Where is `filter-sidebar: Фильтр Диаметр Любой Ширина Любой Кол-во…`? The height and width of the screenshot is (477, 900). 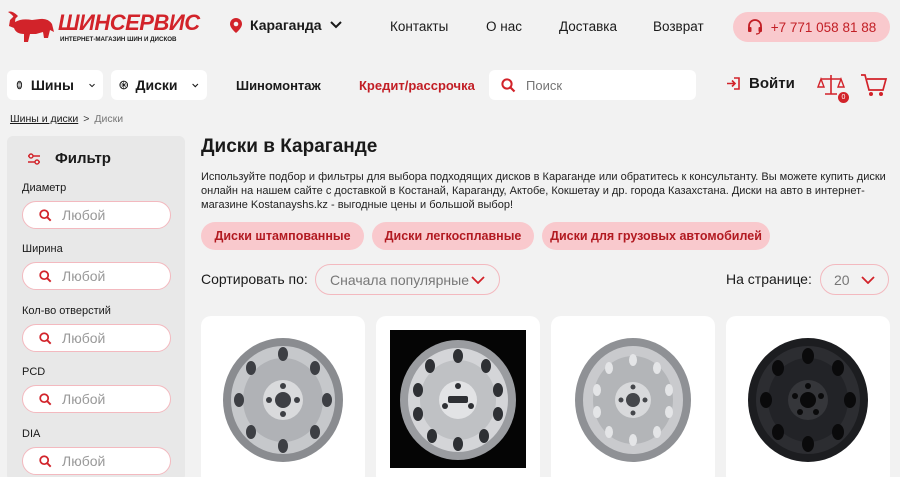
filter-sidebar: Фильтр Диаметр Любой Ширина Любой Кол-во… is located at coordinates (96, 306).